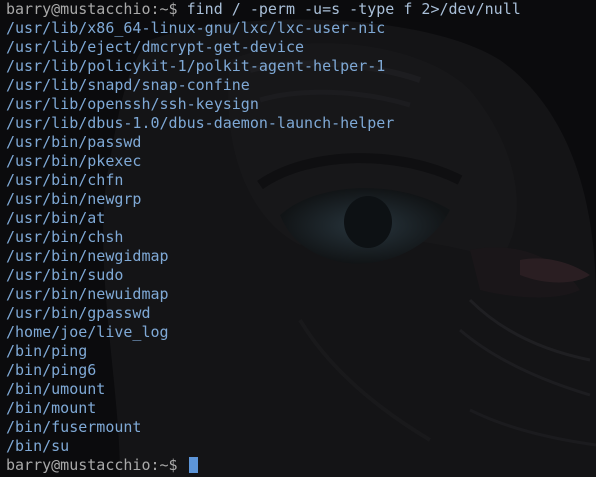  Describe the element at coordinates (38, 446) in the screenshot. I see `output-line: /bin/su` at that location.